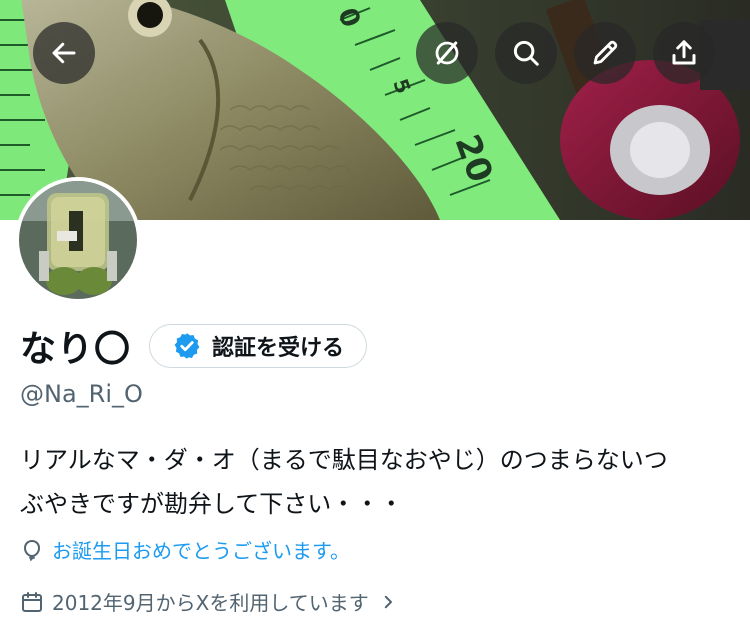 The height and width of the screenshot is (642, 750). Describe the element at coordinates (278, 348) in the screenshot. I see `get-verified-label: 認証を受ける` at that location.